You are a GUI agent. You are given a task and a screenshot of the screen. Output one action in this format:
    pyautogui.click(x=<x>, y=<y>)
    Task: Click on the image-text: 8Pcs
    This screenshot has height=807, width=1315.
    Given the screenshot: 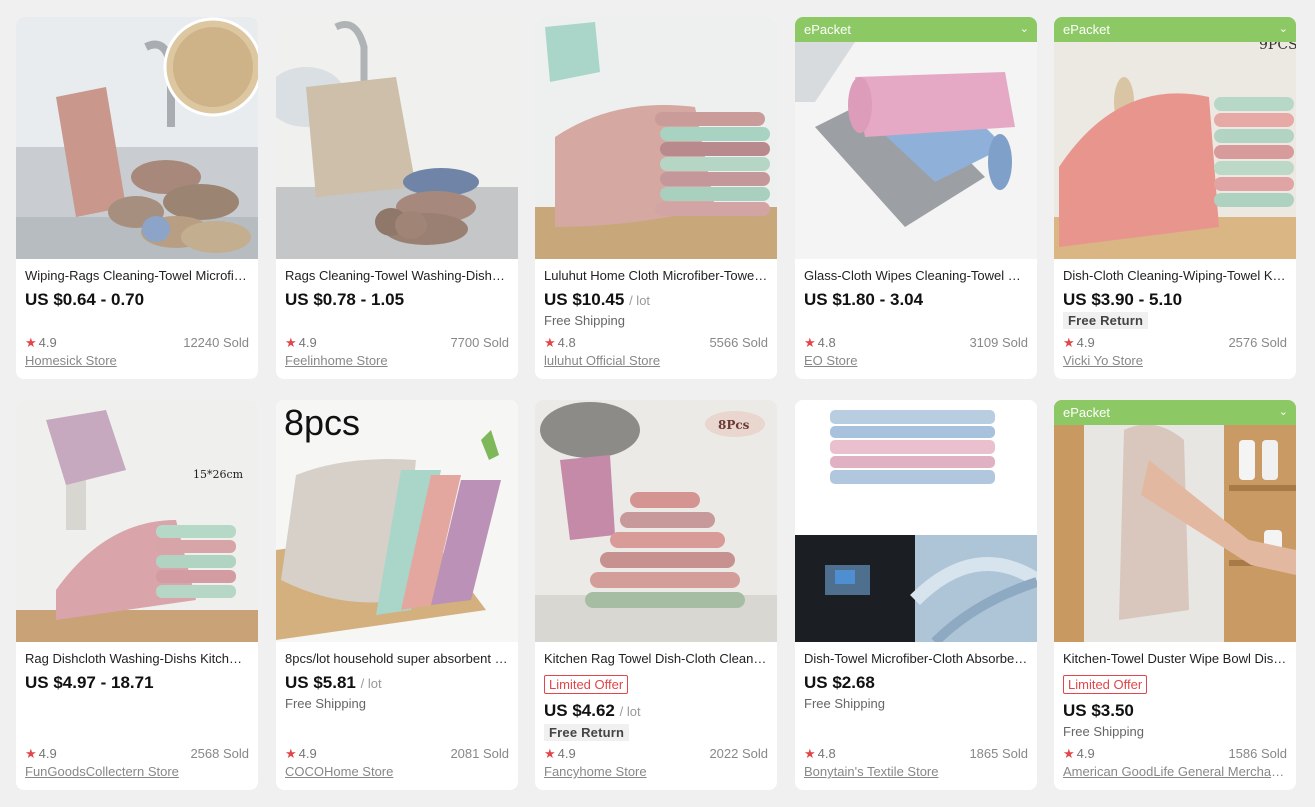 What is the action you would take?
    pyautogui.click(x=734, y=425)
    